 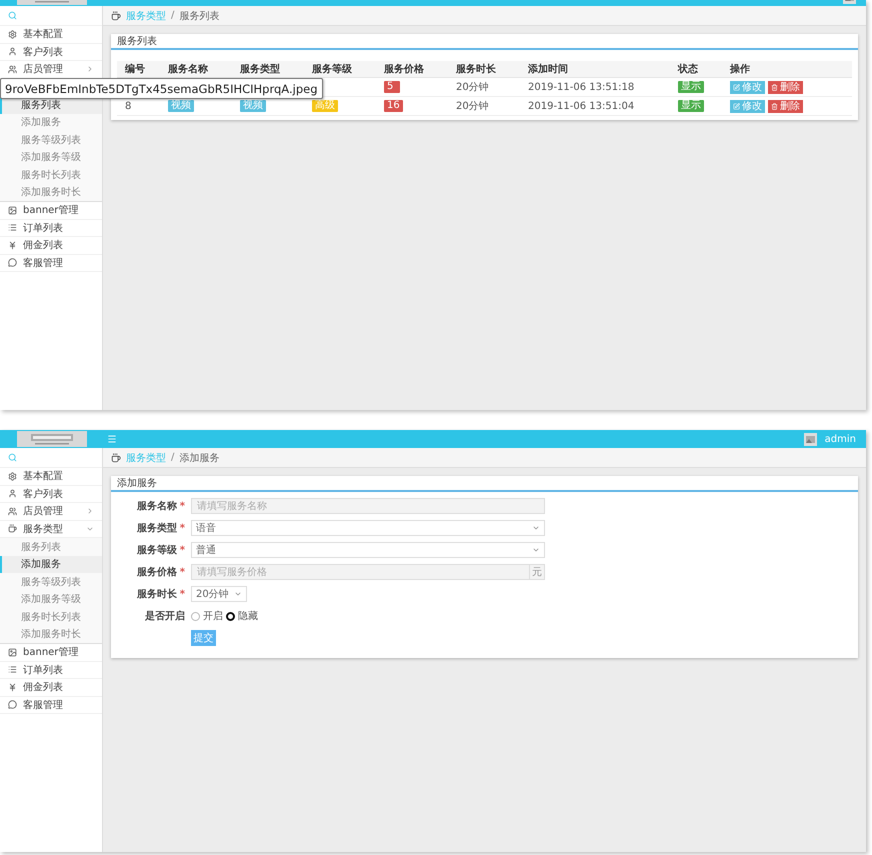 I want to click on menu-icon, so click(x=112, y=439).